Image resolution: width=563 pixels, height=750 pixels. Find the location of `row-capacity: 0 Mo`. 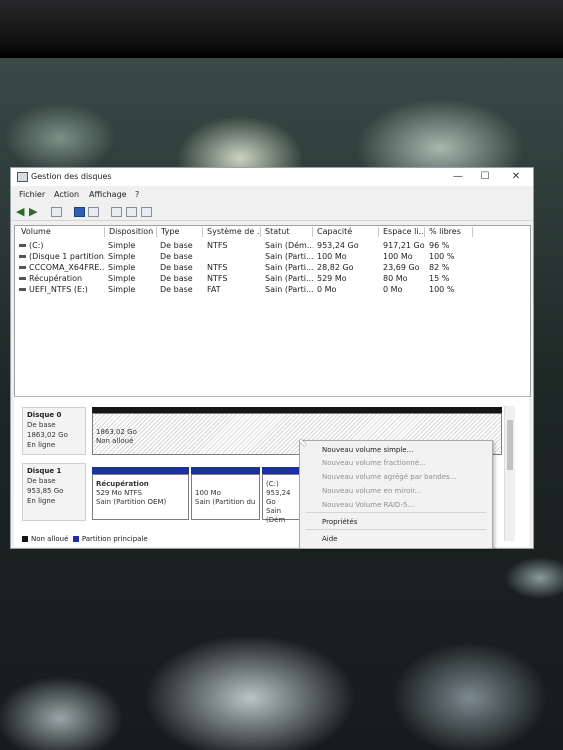

row-capacity: 0 Mo is located at coordinates (327, 289).